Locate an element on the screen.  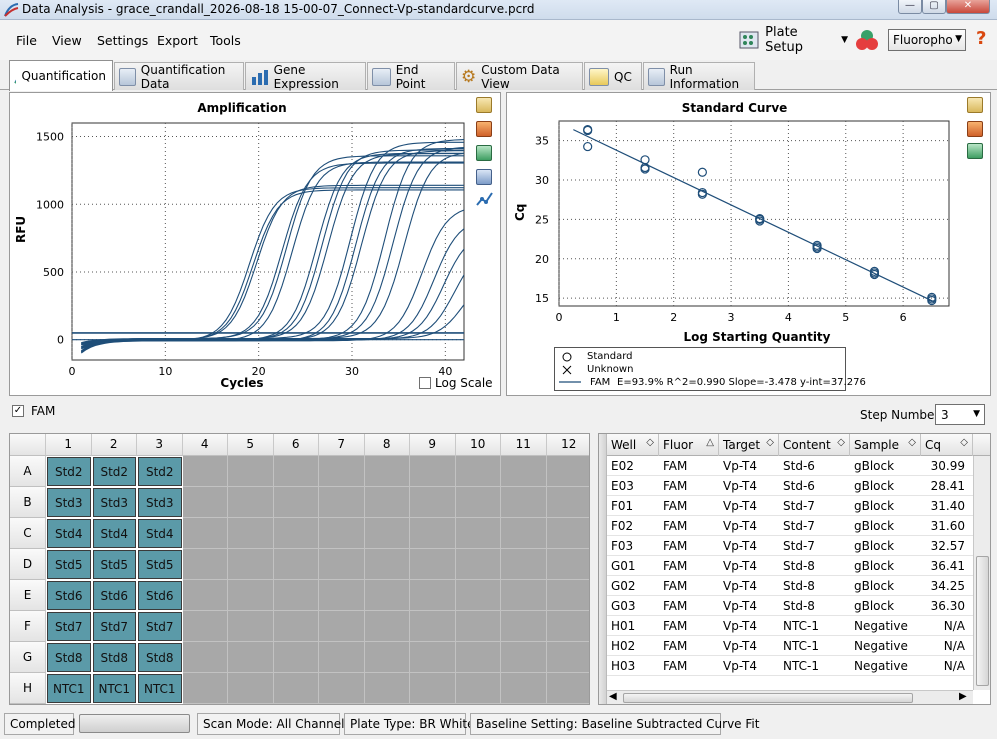
tab-end-point: End Point is located at coordinates (411, 76).